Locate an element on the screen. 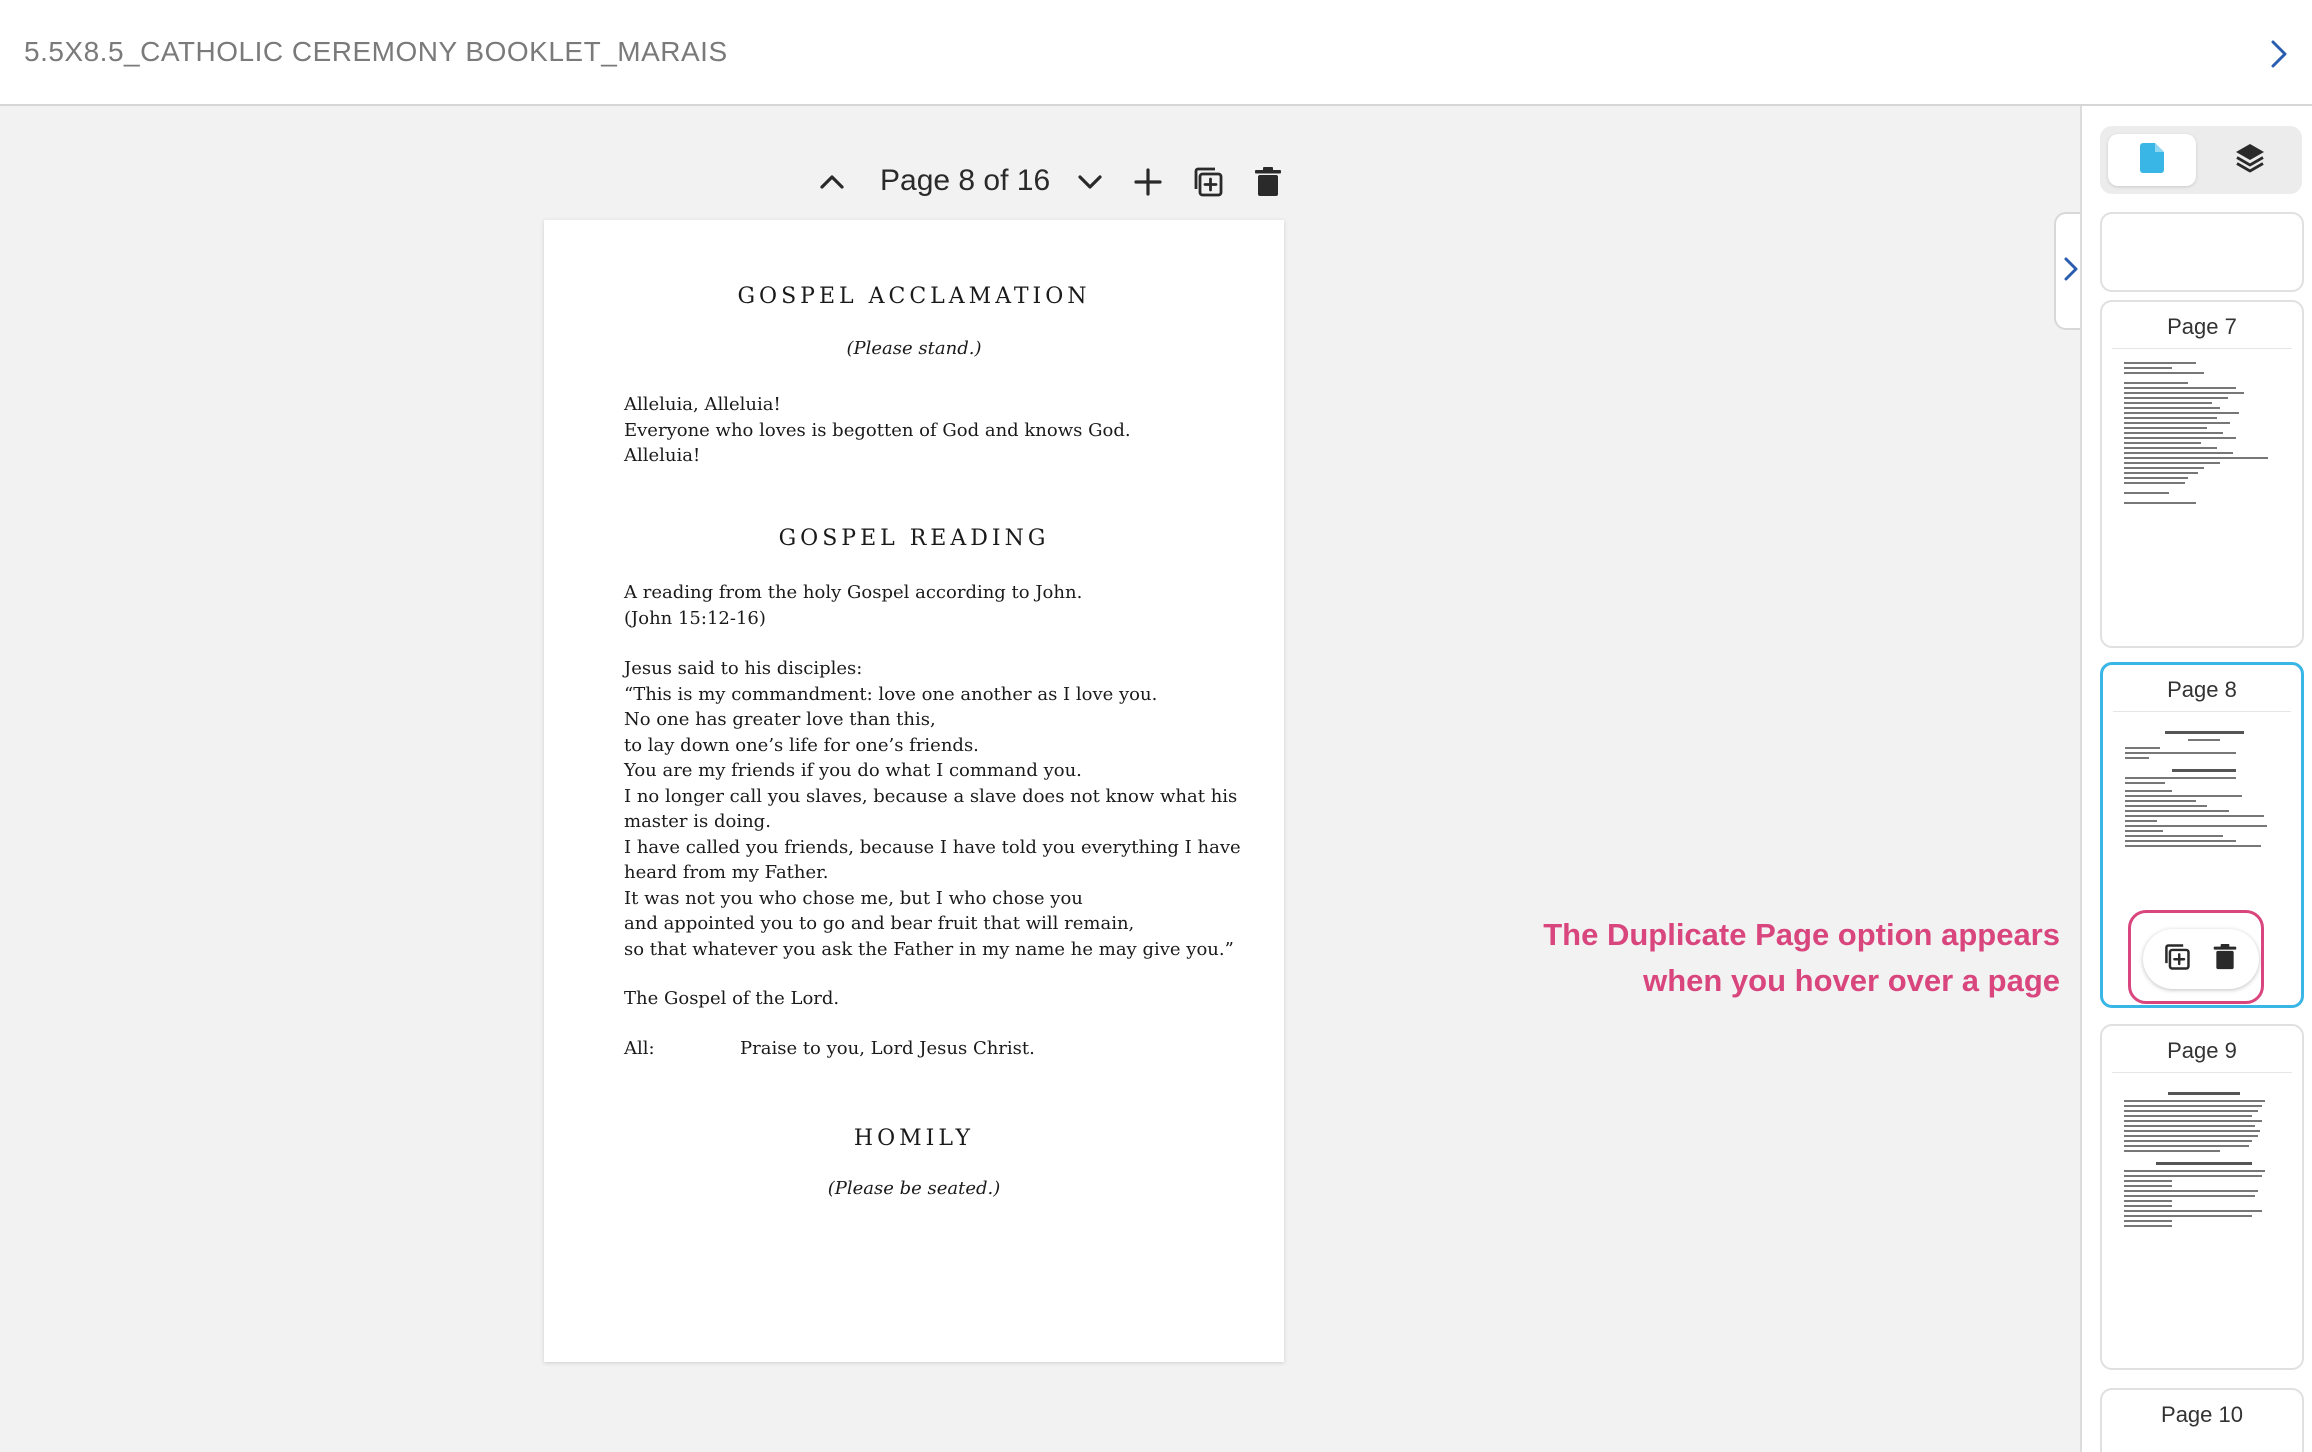 The height and width of the screenshot is (1452, 2312). document-icon is located at coordinates (2152, 160).